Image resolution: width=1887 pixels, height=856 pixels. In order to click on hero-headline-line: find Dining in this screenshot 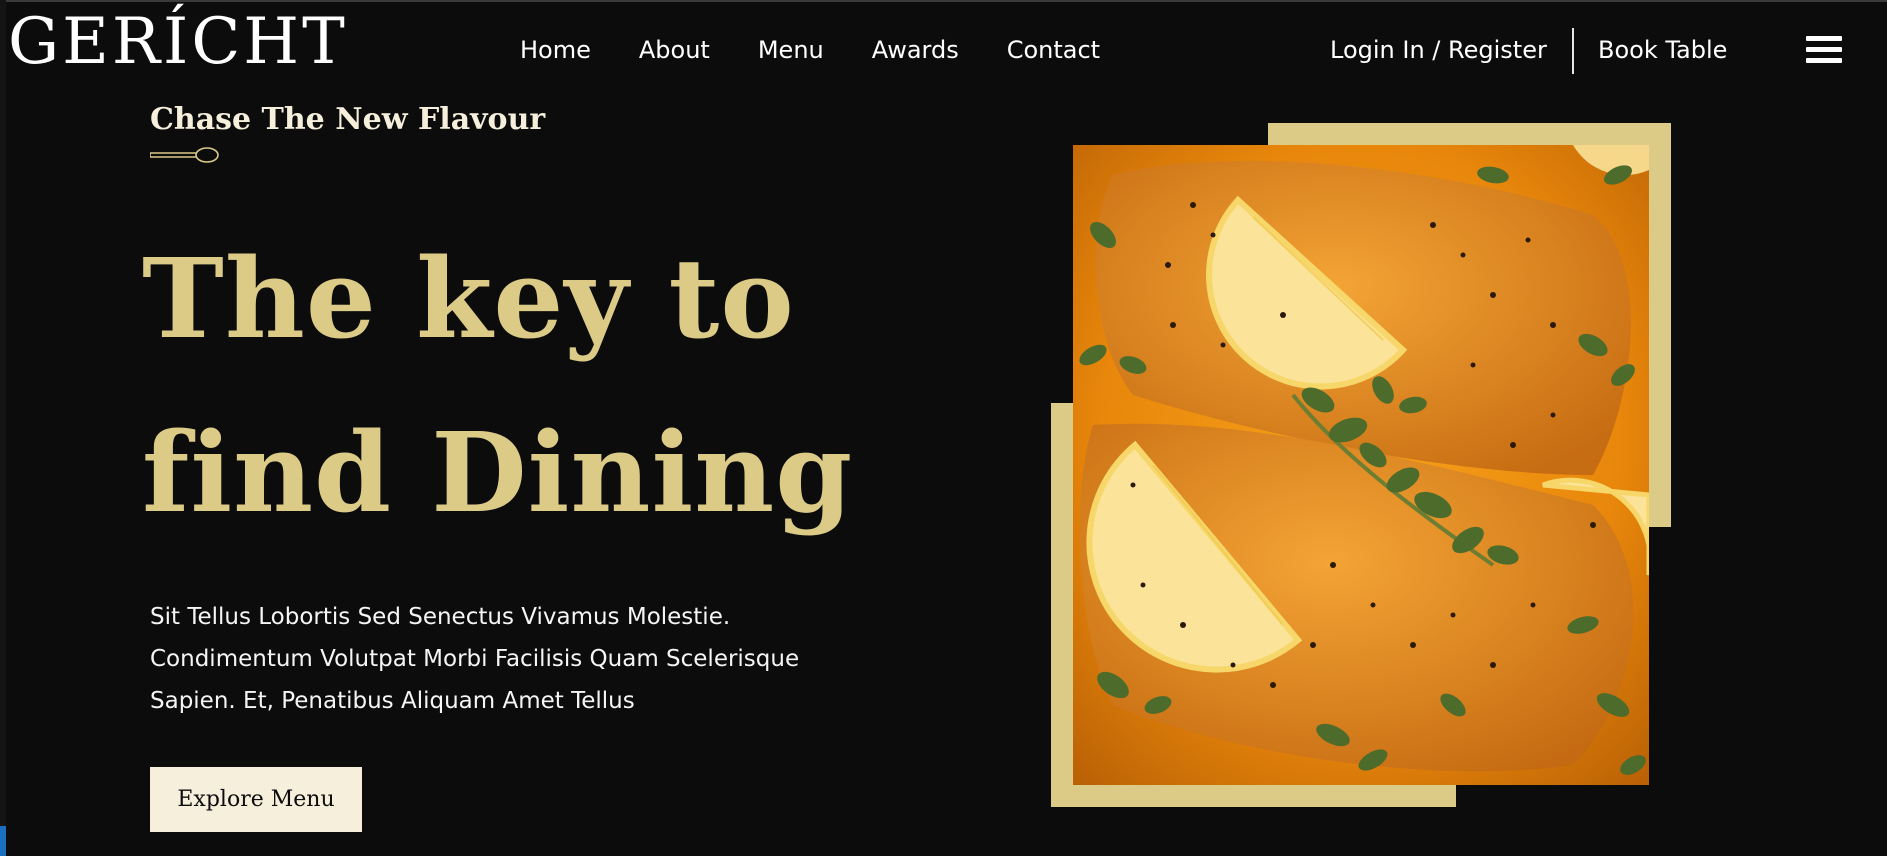, I will do `click(498, 472)`.